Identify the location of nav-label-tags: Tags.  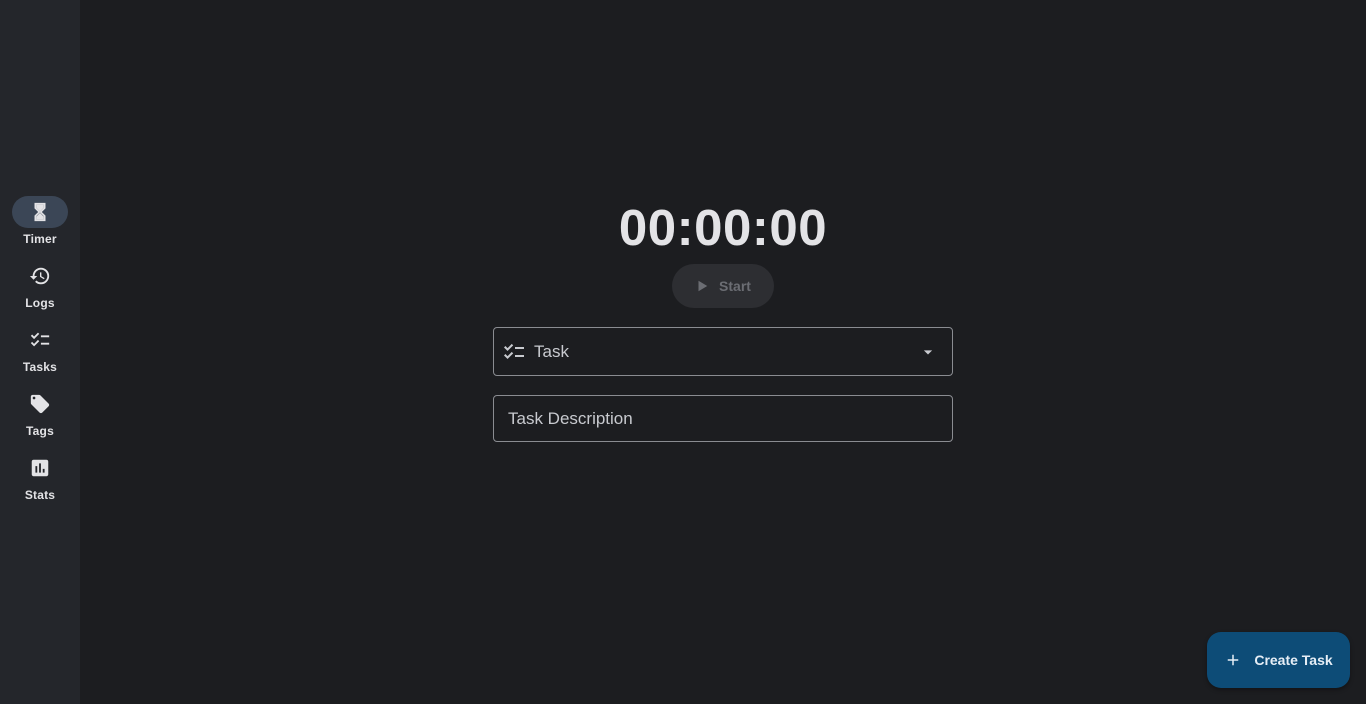
(40, 431).